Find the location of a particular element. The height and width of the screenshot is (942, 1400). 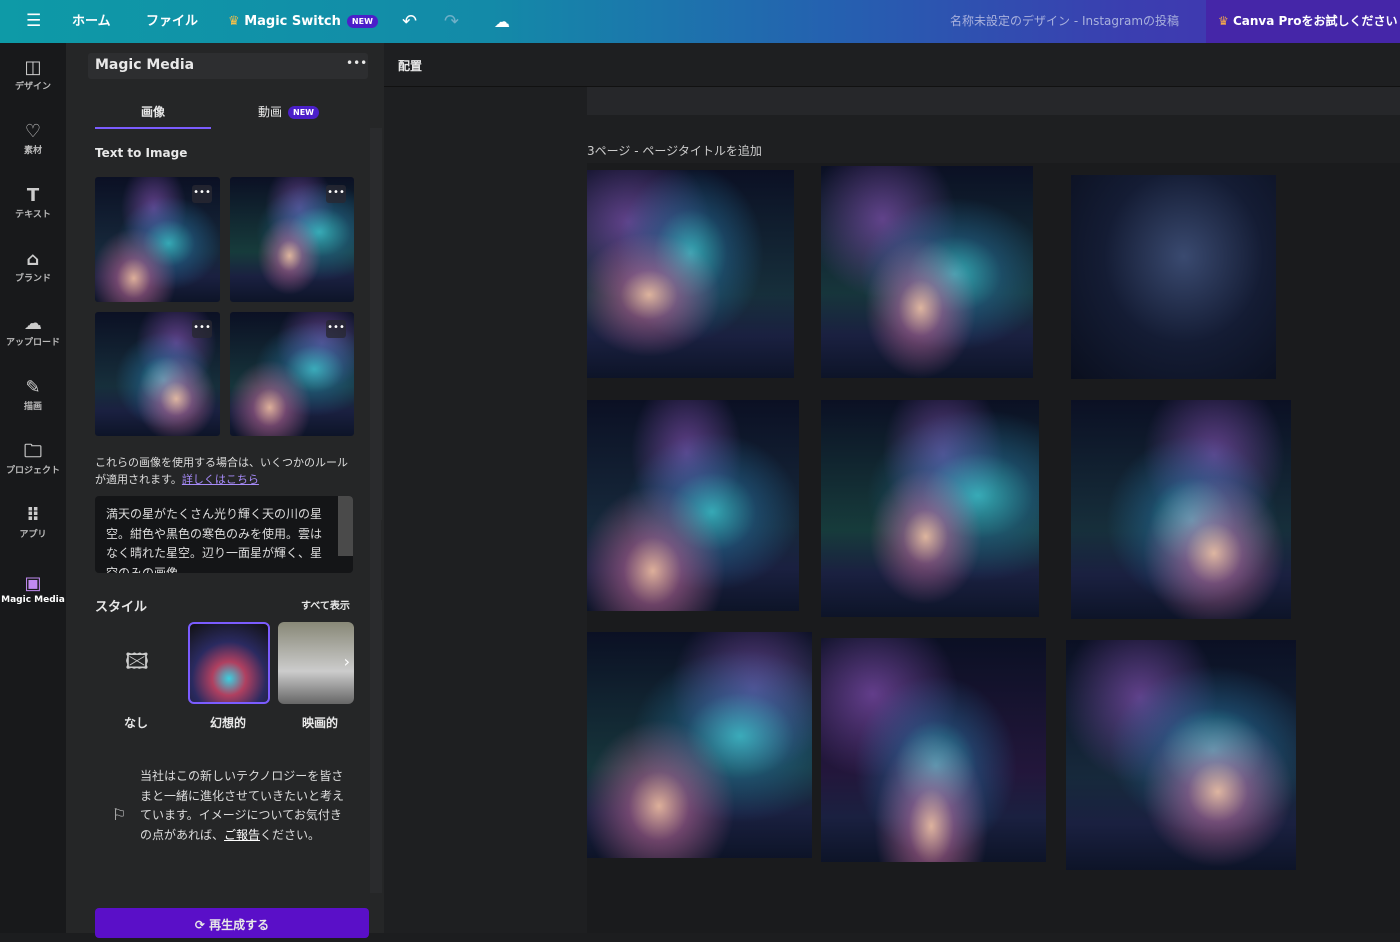

undo-icon: ↶ is located at coordinates (409, 21).